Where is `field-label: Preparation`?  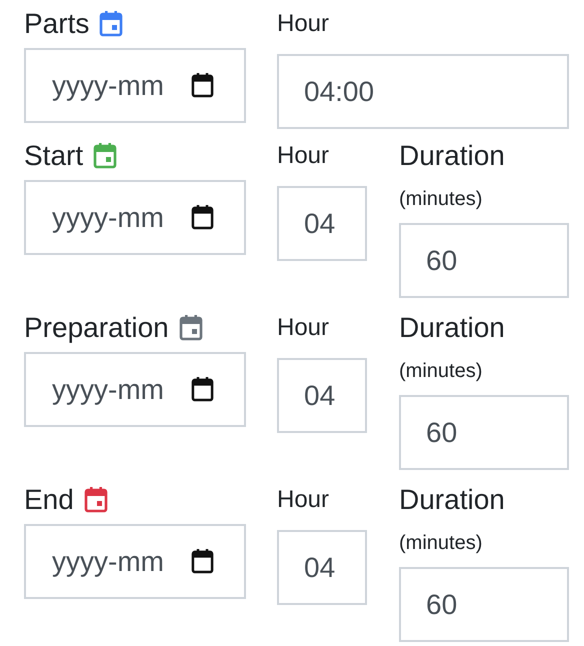
field-label: Preparation is located at coordinates (96, 328).